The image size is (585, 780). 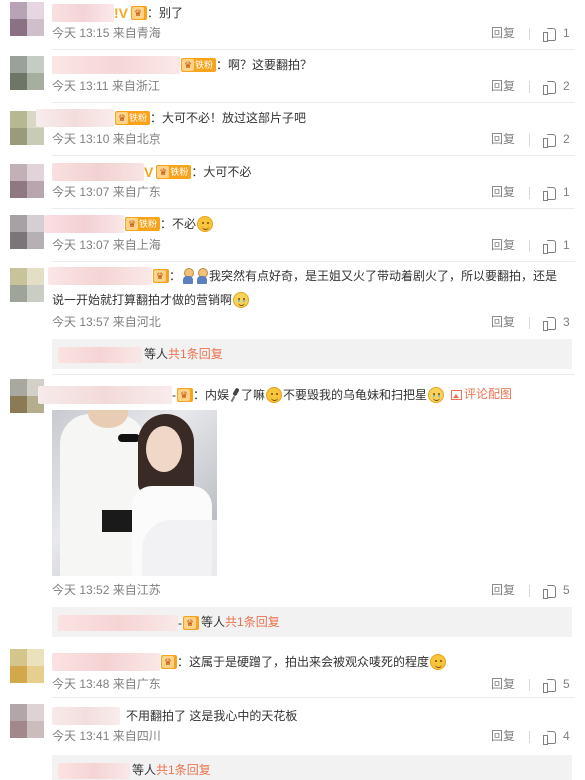 I want to click on comment-content: !V ♛ ：别了, so click(x=117, y=12).